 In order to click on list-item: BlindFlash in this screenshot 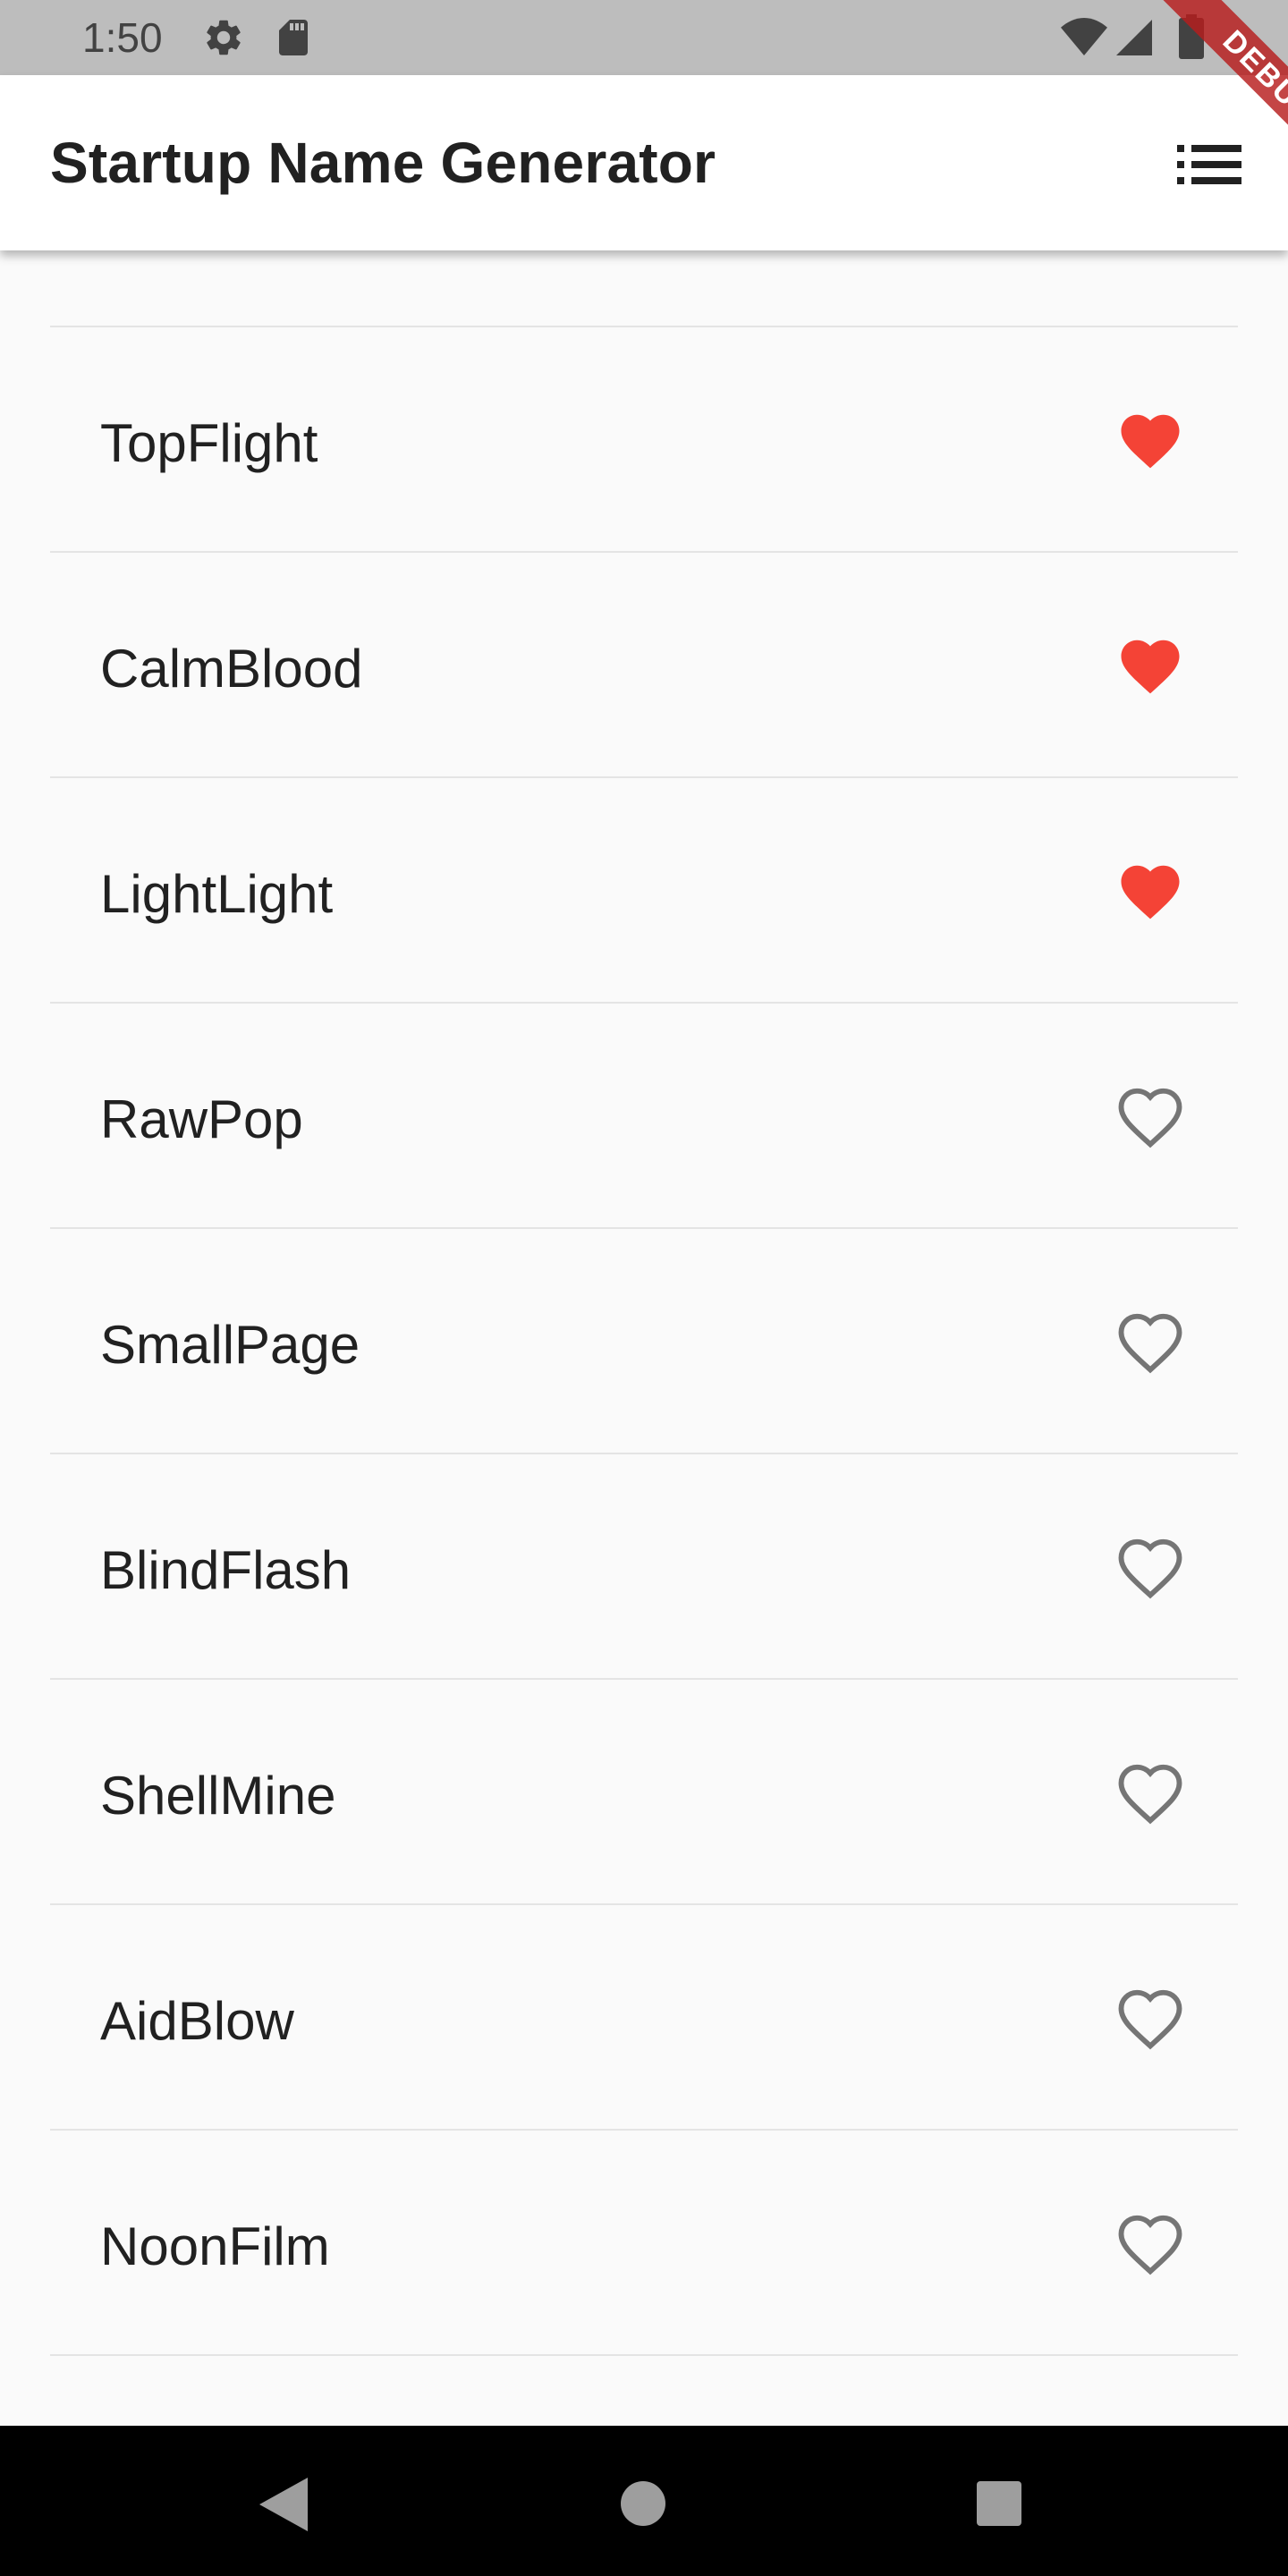, I will do `click(644, 1565)`.